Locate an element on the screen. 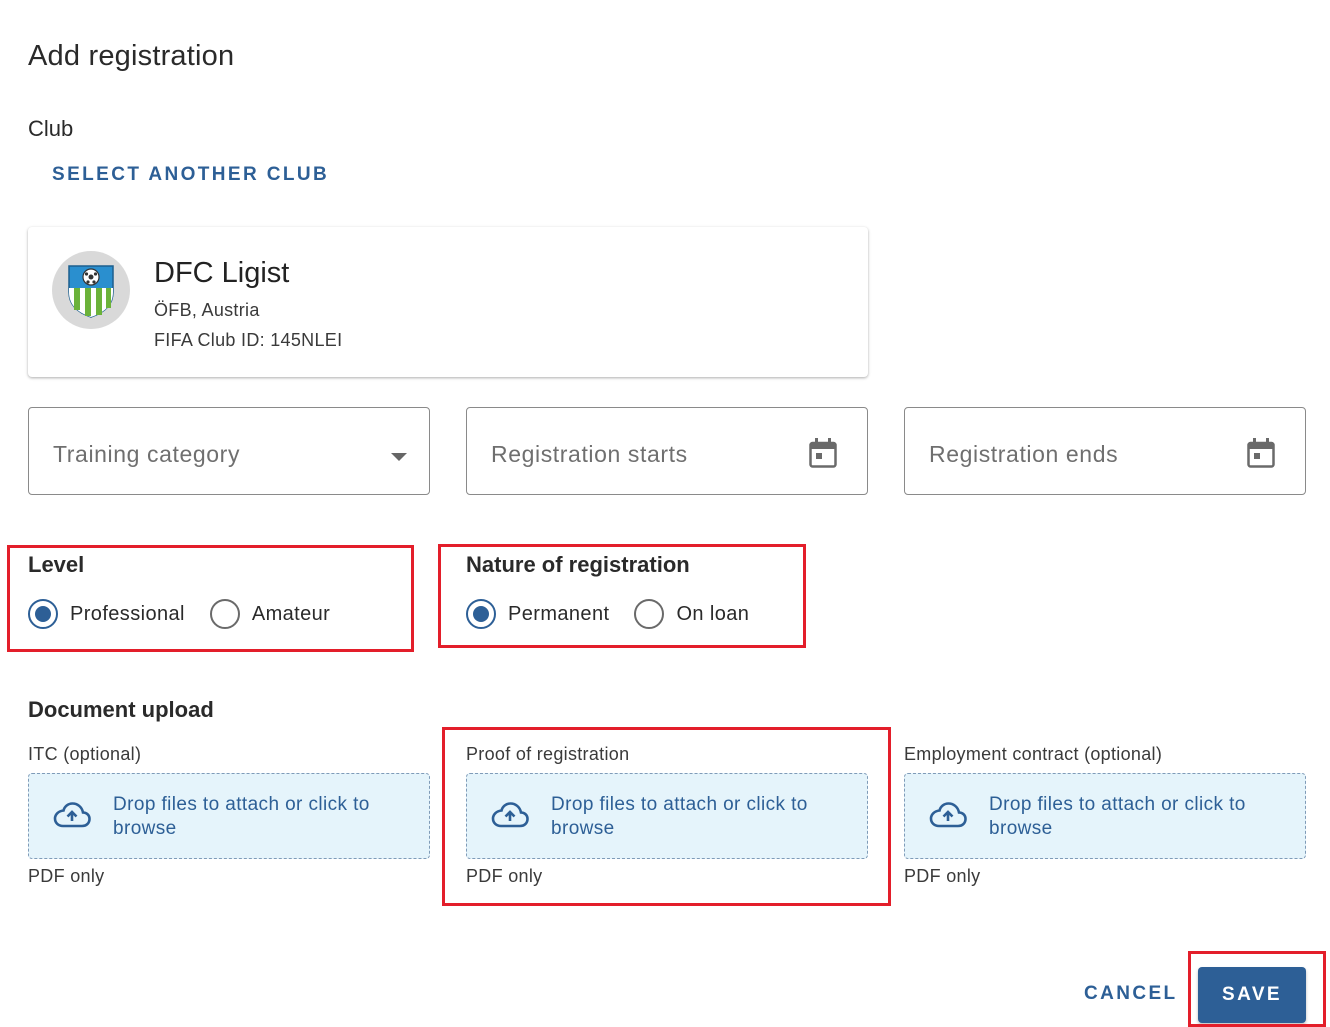 This screenshot has width=1330, height=1027. dropdown-arrow-icon is located at coordinates (399, 457).